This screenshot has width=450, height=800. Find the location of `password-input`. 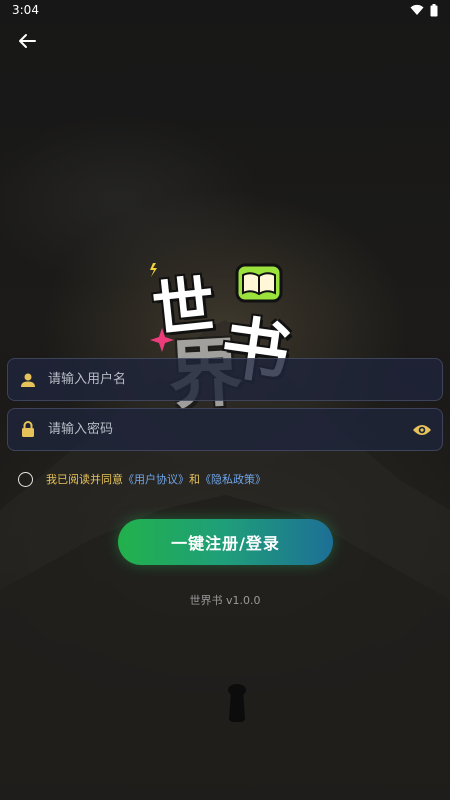

password-input is located at coordinates (225, 429).